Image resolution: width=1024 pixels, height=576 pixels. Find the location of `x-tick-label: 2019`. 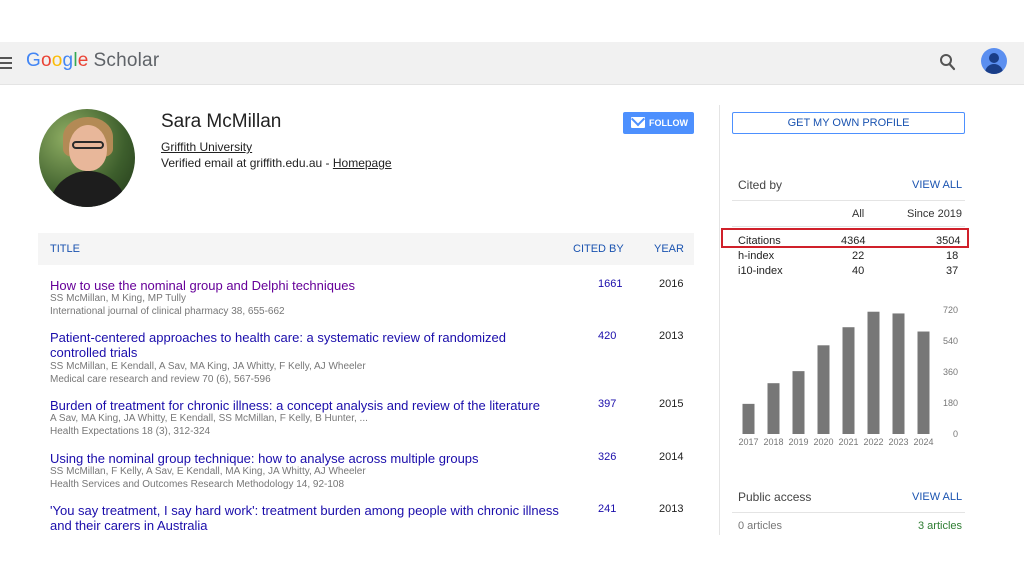

x-tick-label: 2019 is located at coordinates (798, 442).